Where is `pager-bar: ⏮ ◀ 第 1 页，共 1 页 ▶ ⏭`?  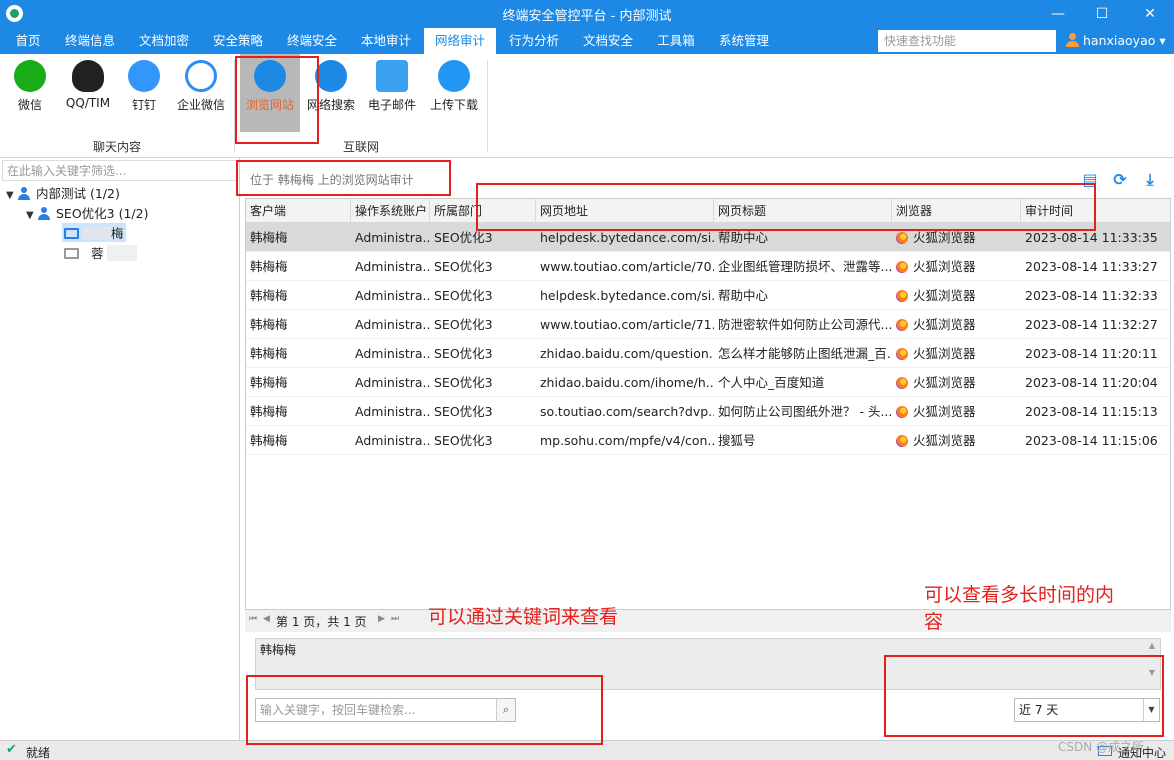
pager-bar: ⏮ ◀ 第 1 页，共 1 页 ▶ ⏭ is located at coordinates (708, 621).